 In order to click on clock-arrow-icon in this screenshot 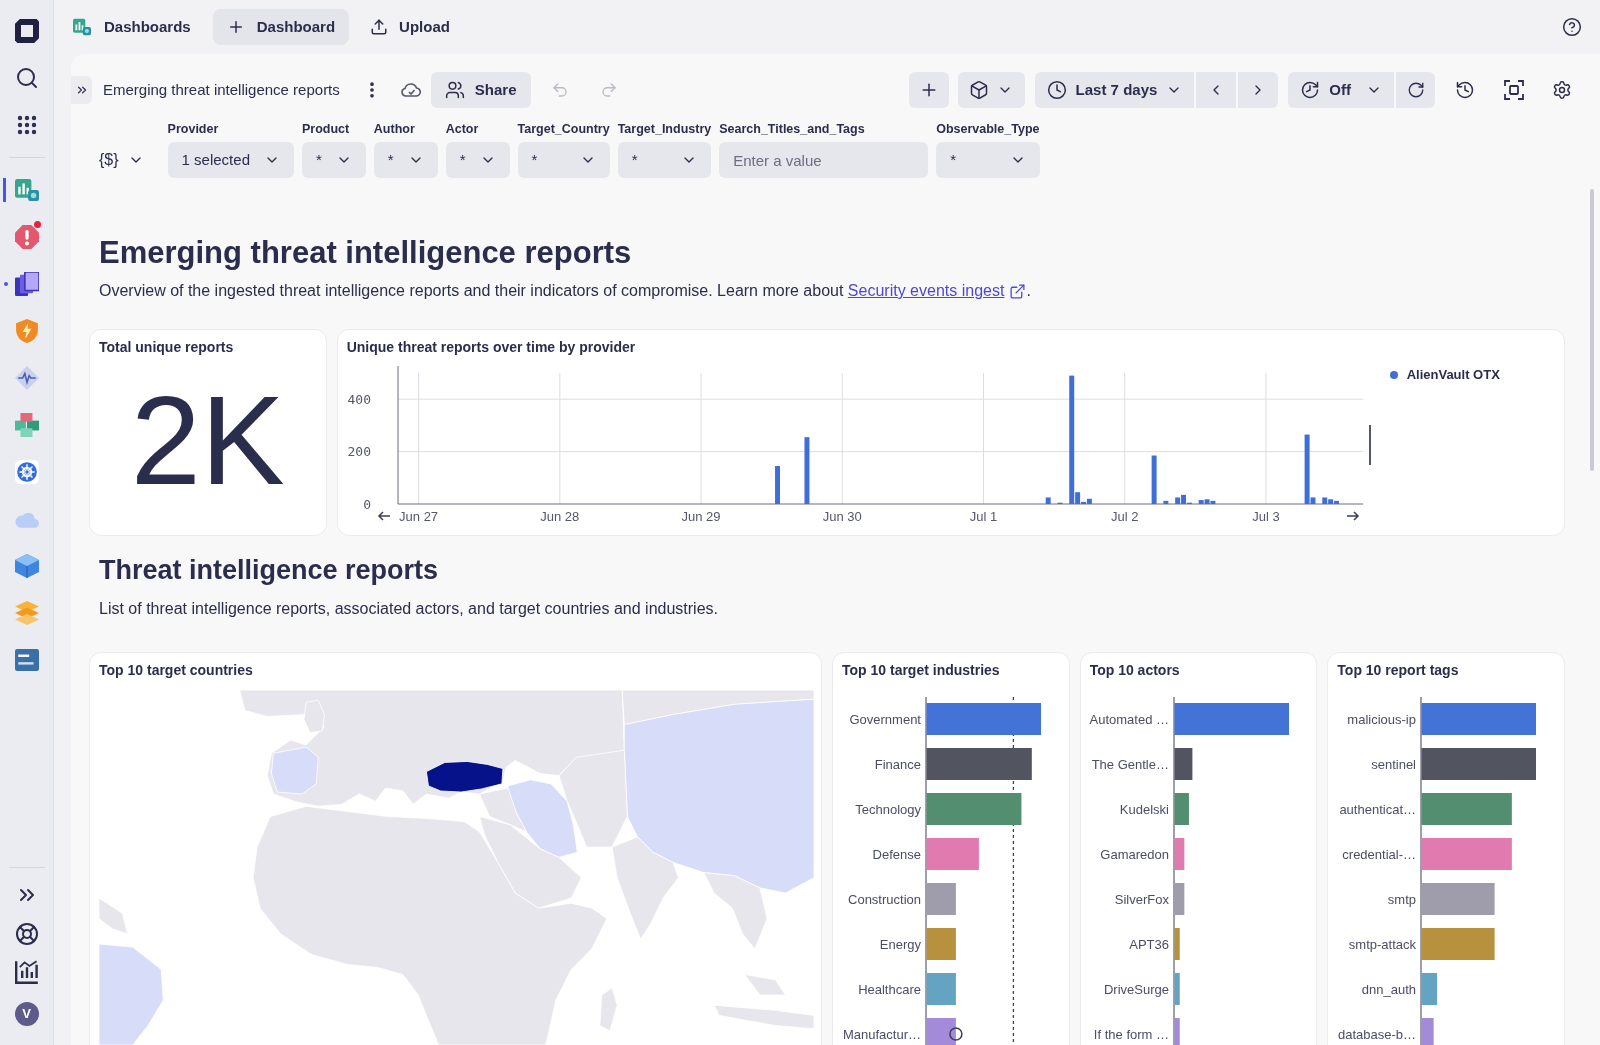, I will do `click(1310, 90)`.